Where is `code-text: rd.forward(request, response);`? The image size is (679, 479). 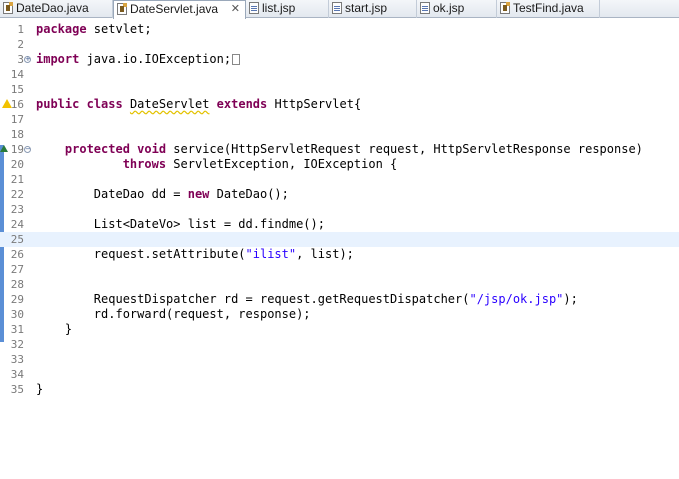
code-text: rd.forward(request, response); is located at coordinates (173, 314).